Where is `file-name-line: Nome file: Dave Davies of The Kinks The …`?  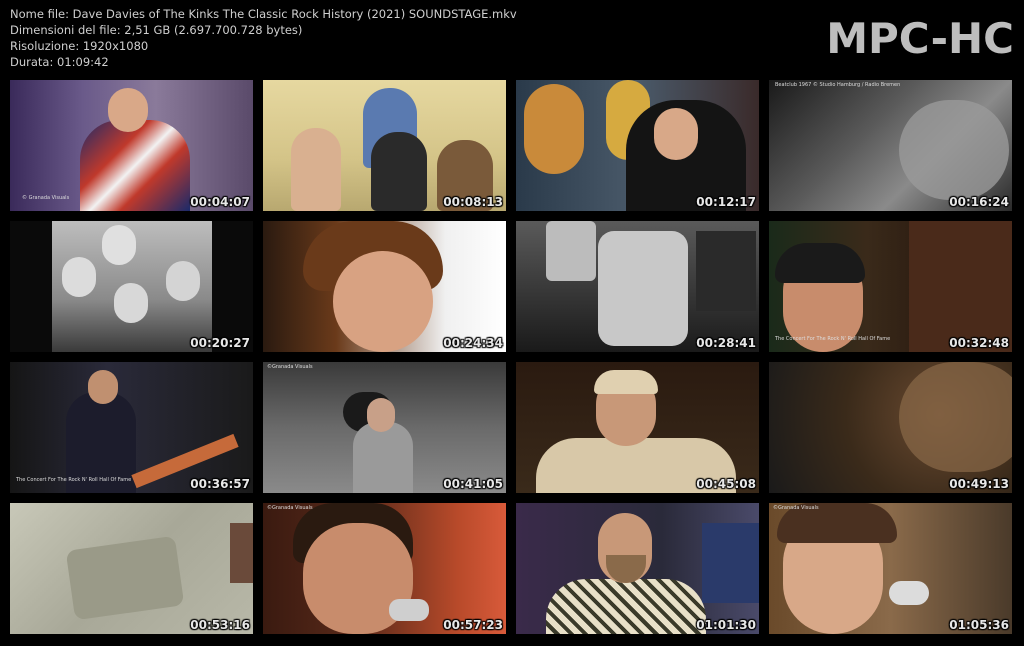
file-name-line: Nome file: Dave Davies of The Kinks The … is located at coordinates (263, 14).